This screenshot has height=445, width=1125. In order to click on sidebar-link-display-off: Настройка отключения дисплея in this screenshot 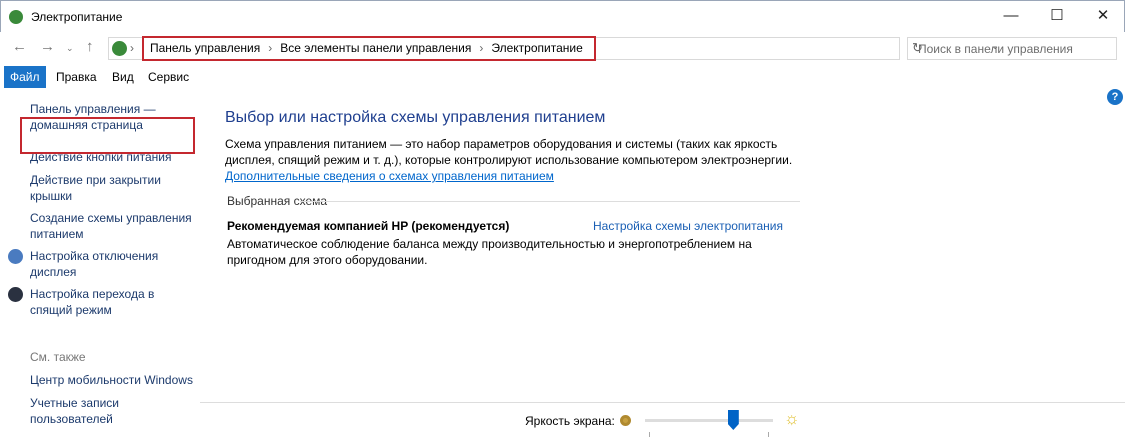, I will do `click(100, 264)`.